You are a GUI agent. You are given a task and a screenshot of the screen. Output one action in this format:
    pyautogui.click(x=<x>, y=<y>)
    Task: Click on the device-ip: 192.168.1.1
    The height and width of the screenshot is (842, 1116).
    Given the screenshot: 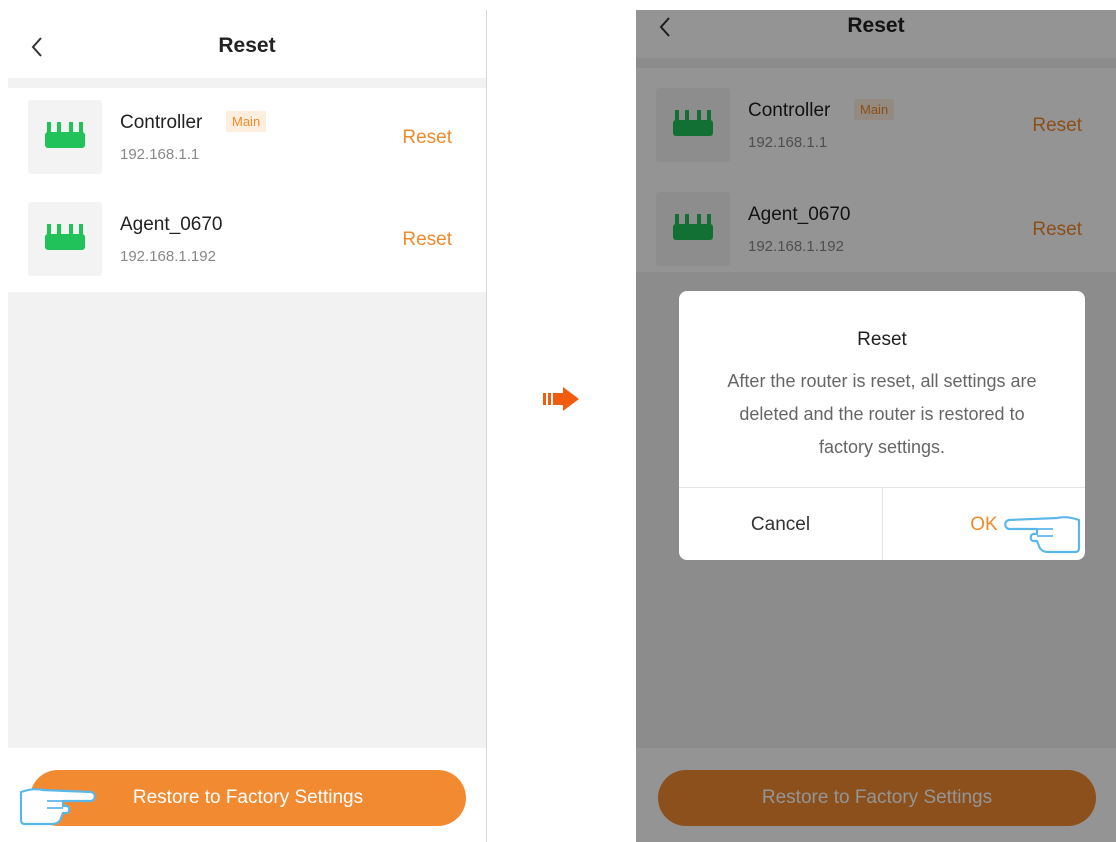 What is the action you would take?
    pyautogui.click(x=160, y=154)
    